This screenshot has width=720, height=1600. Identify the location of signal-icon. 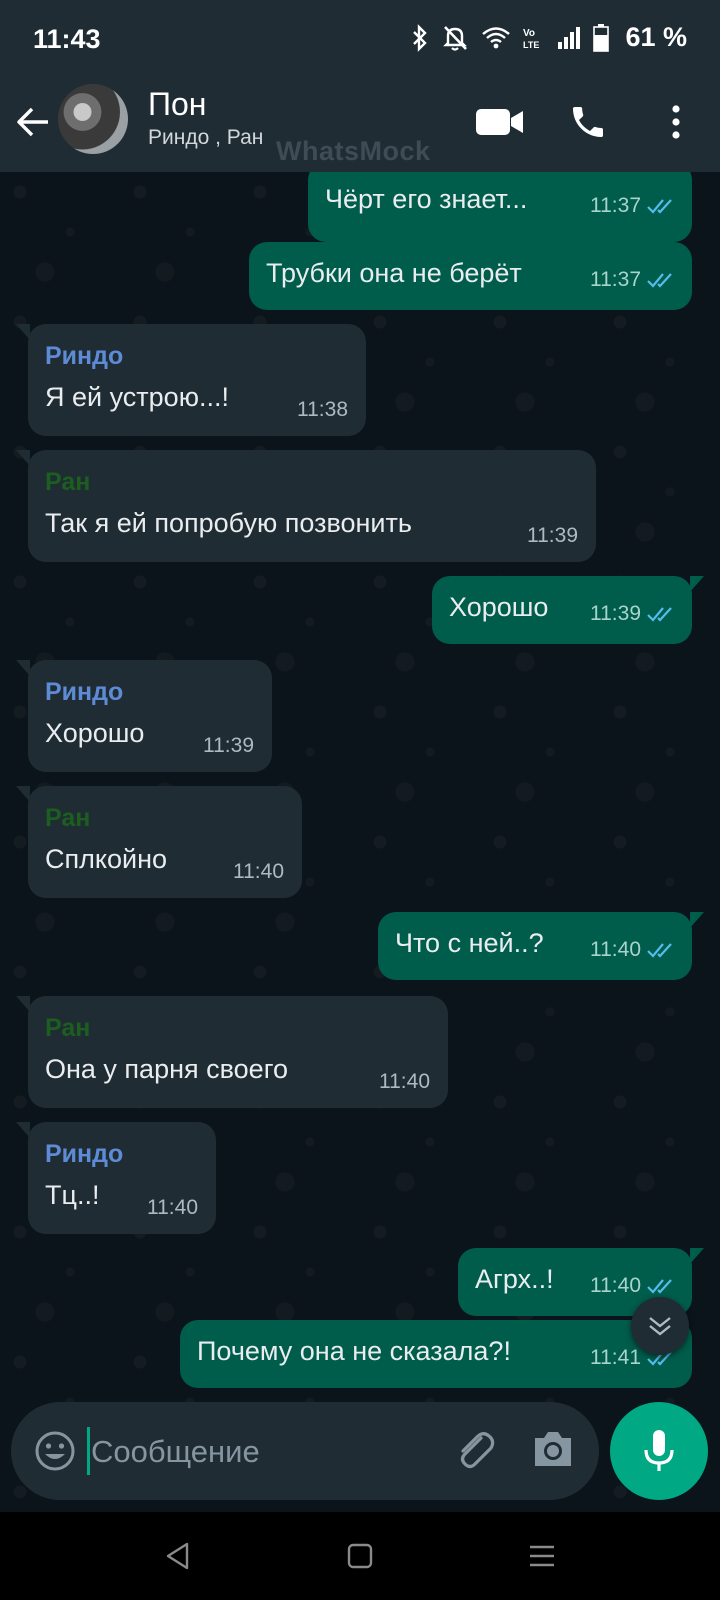
(569, 37).